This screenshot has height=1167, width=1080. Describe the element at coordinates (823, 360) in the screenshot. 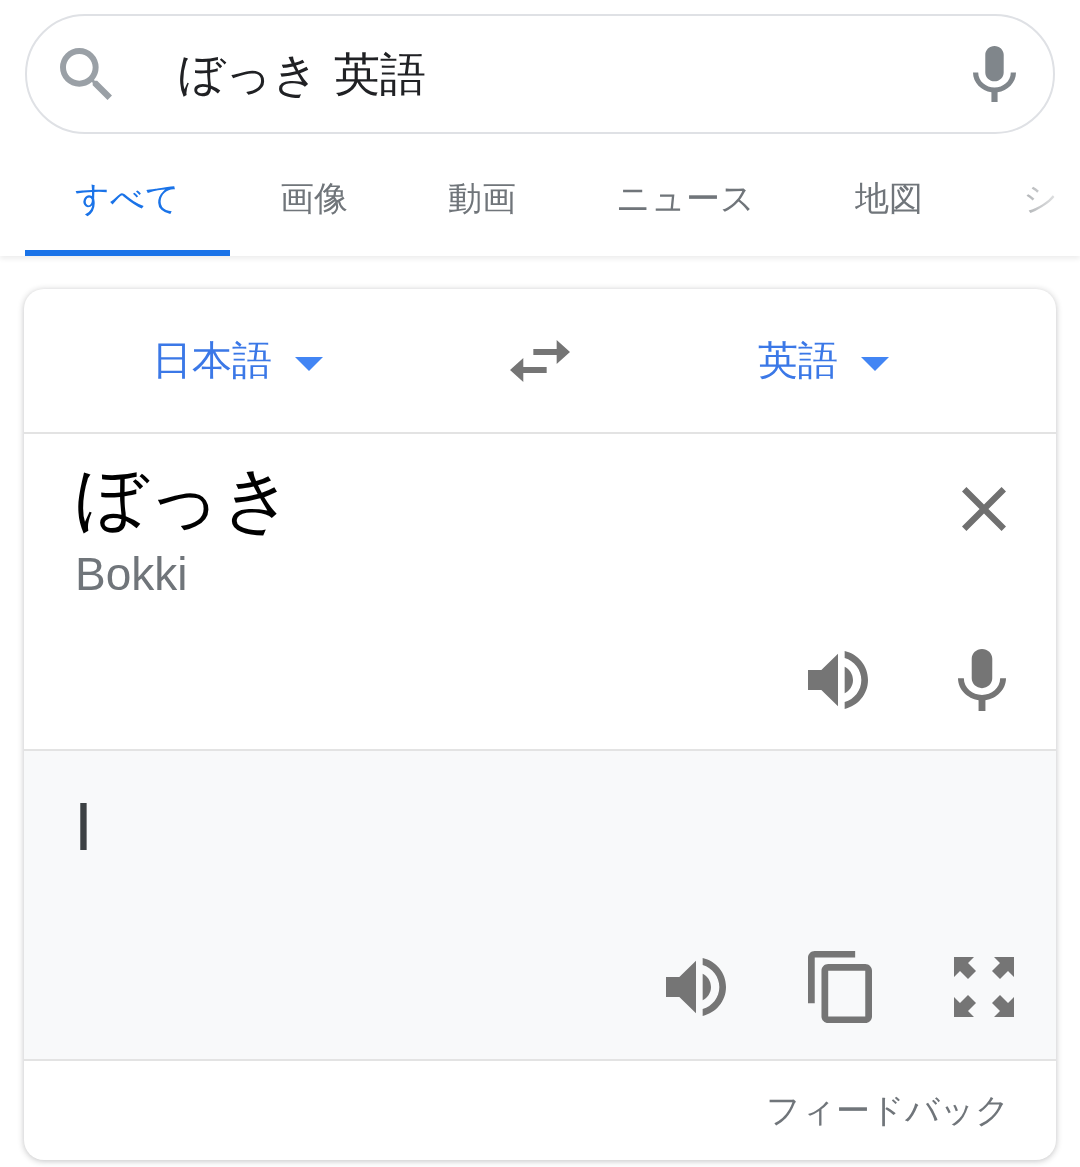

I see `target-language-button: 英語` at that location.